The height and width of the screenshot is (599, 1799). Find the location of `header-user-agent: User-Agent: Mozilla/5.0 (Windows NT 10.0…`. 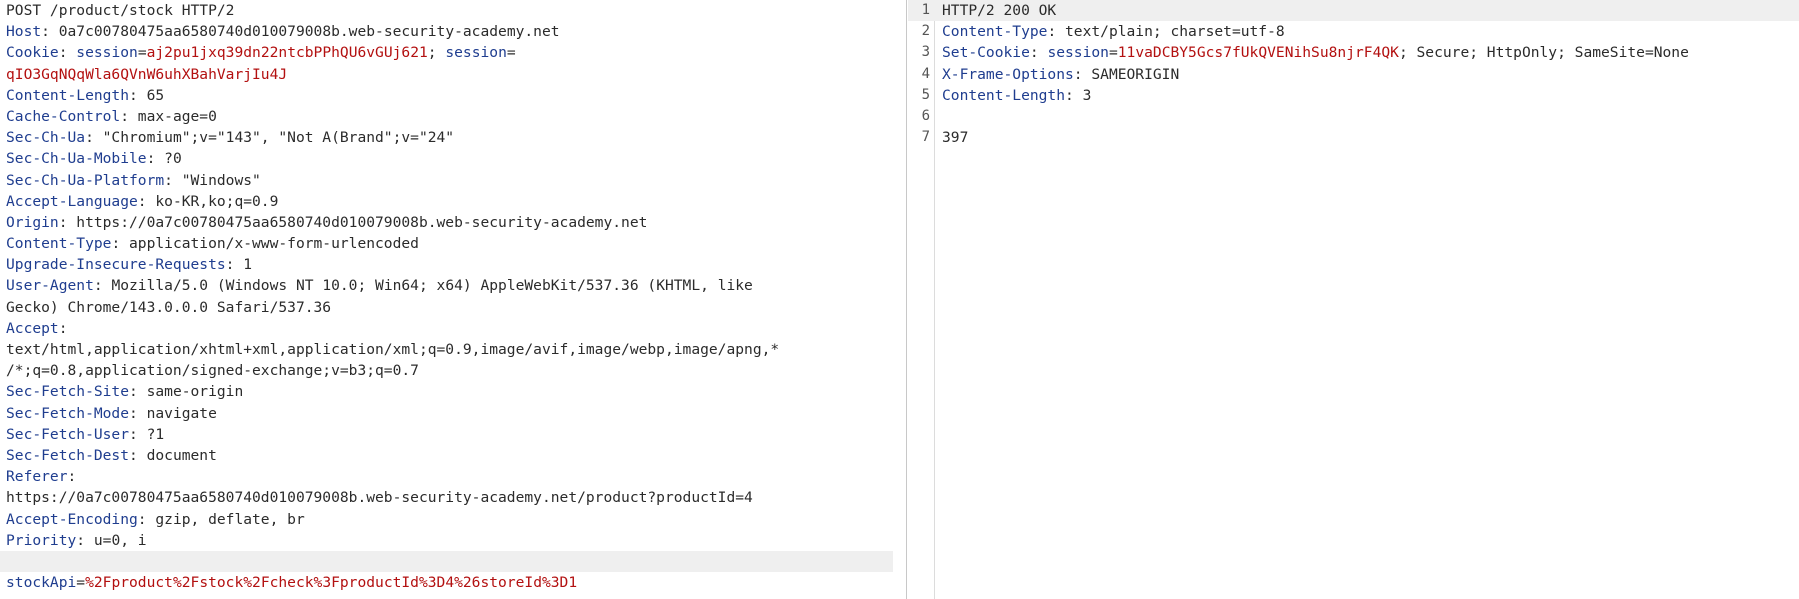

header-user-agent: User-Agent: Mozilla/5.0 (Windows NT 10.0… is located at coordinates (446, 285).